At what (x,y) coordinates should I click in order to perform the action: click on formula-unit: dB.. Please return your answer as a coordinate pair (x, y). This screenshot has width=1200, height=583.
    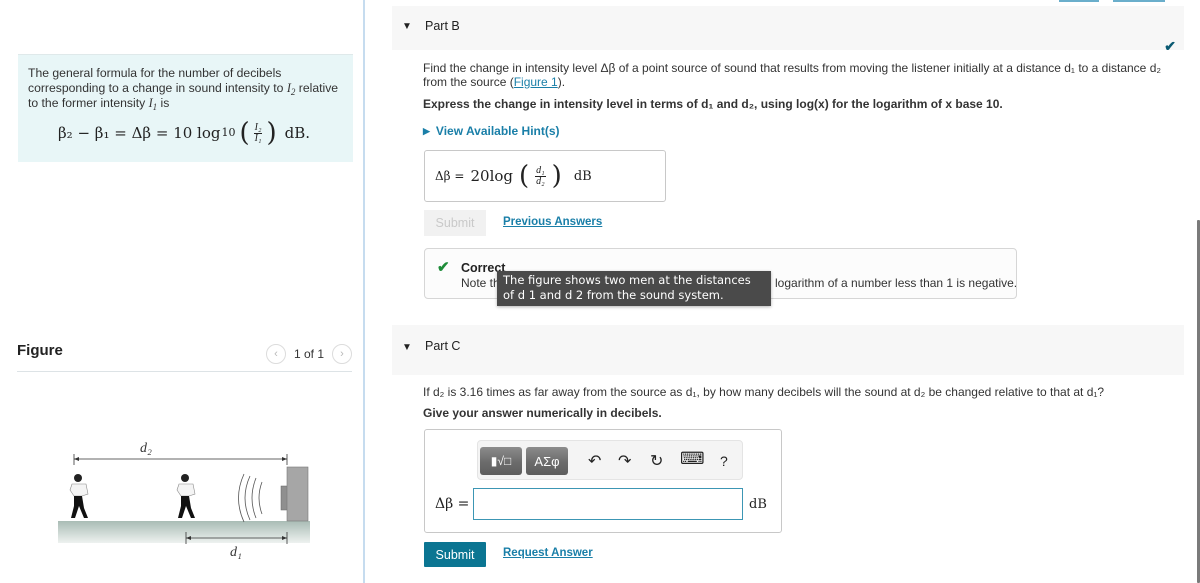
    Looking at the image, I should click on (297, 133).